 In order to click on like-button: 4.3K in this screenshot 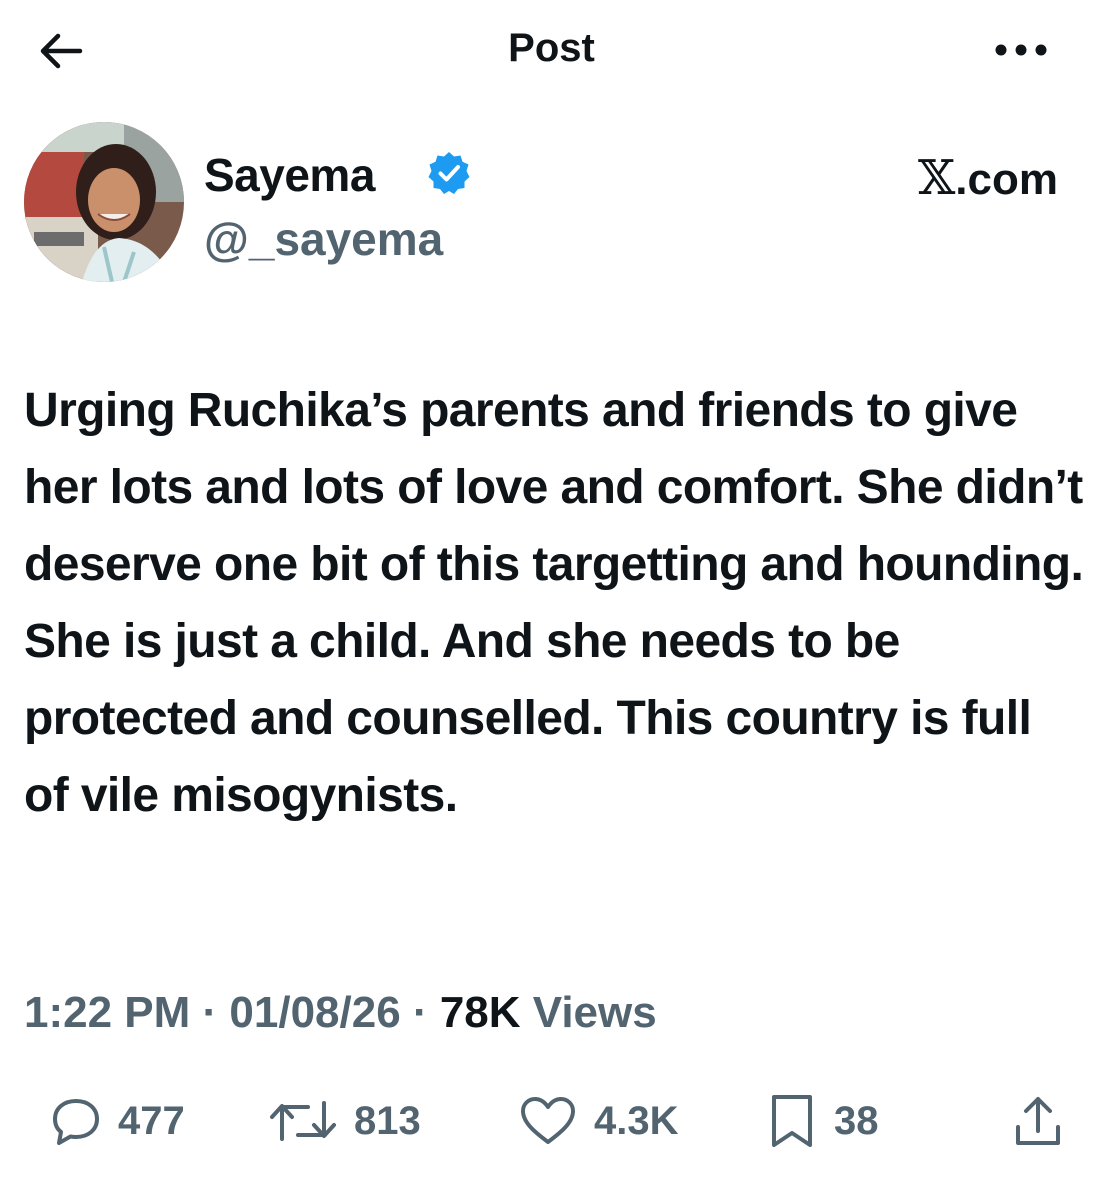, I will do `click(598, 1121)`.